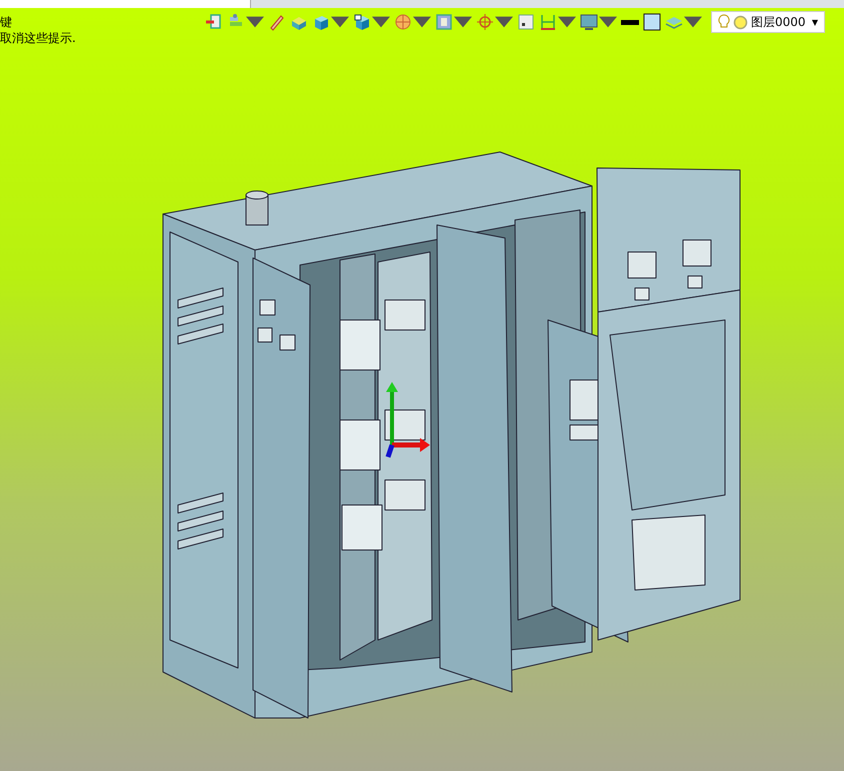 Image resolution: width=844 pixels, height=771 pixels. I want to click on lightbulb-icon, so click(724, 22).